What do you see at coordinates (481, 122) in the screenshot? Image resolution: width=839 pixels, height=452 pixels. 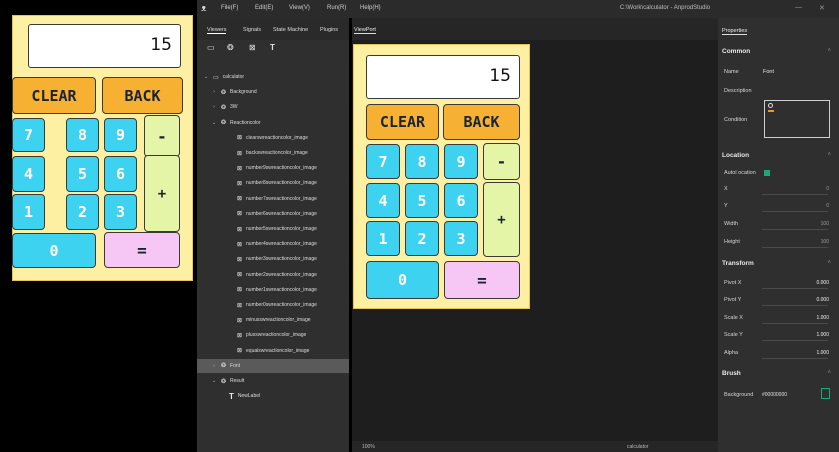 I see `viewport-back-button: BACK` at bounding box center [481, 122].